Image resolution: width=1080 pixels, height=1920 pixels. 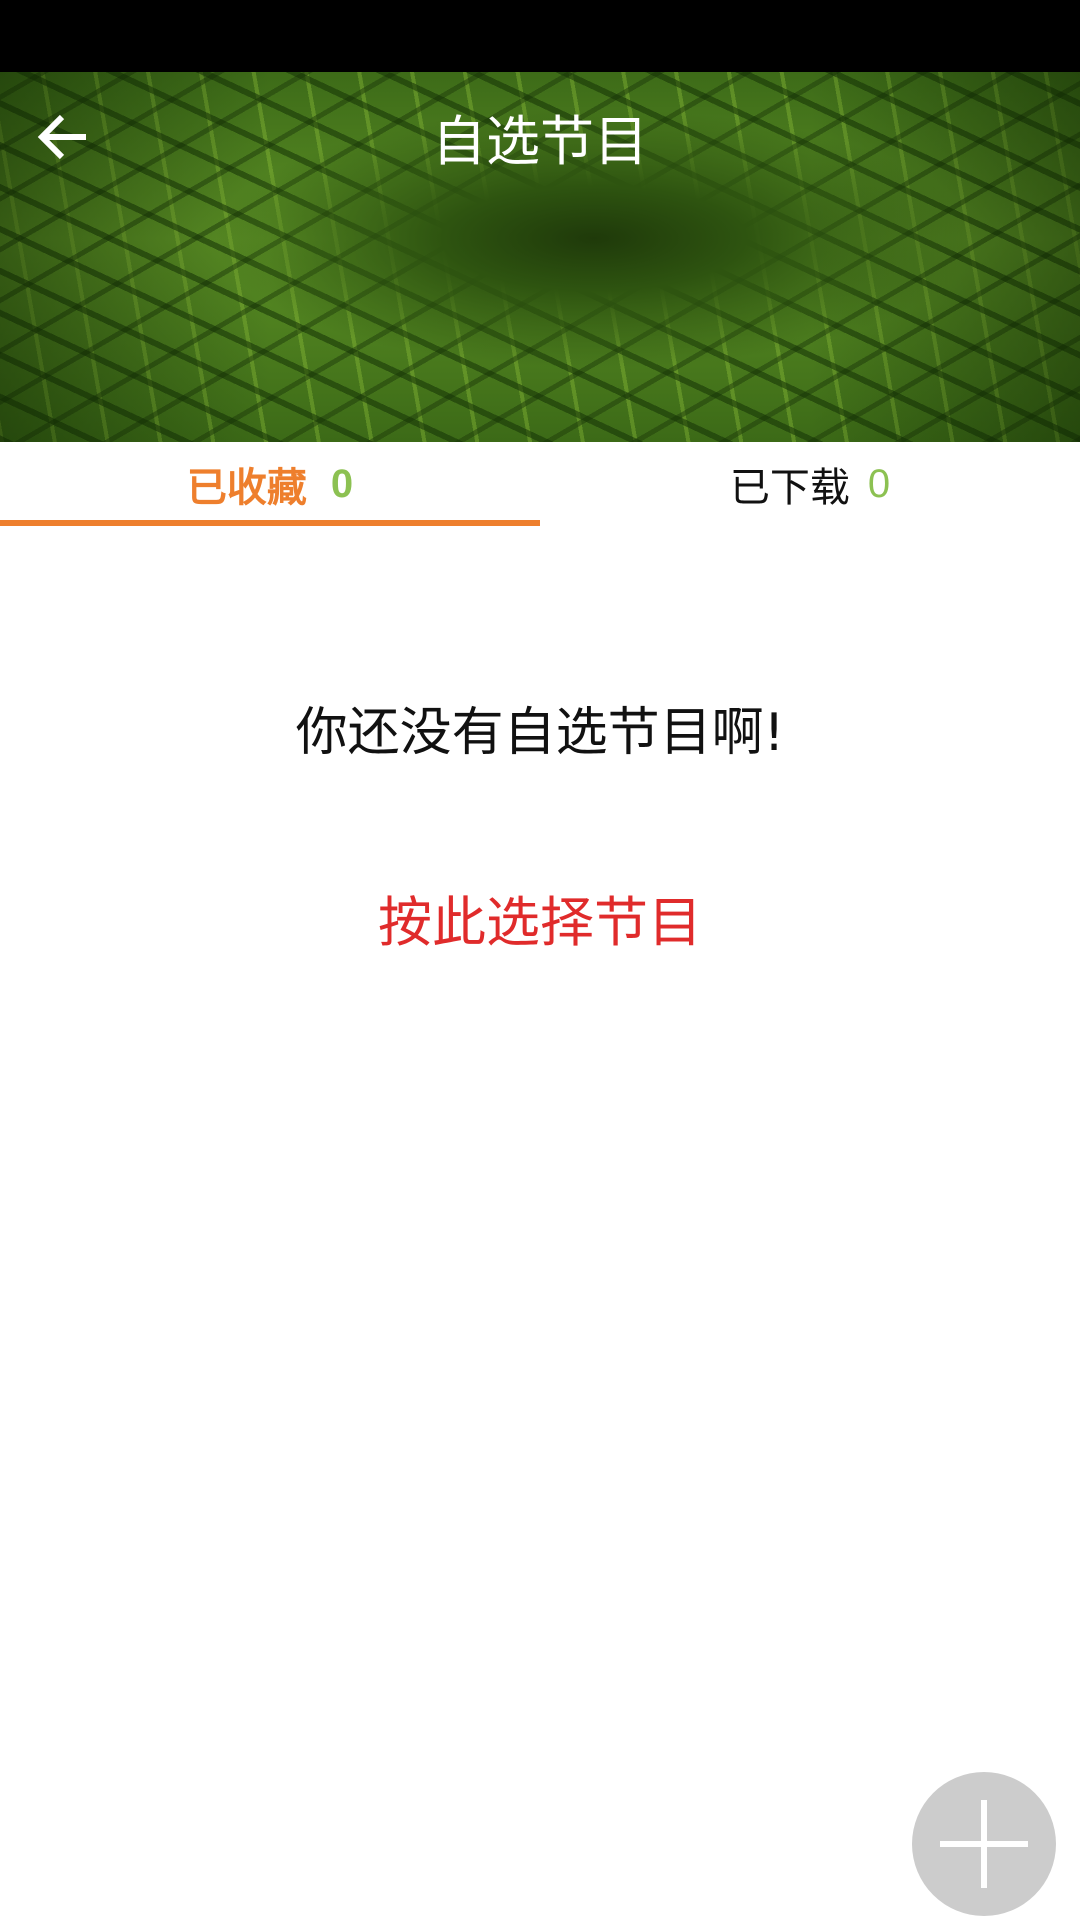 What do you see at coordinates (540, 141) in the screenshot?
I see `page-title: 自选节目` at bounding box center [540, 141].